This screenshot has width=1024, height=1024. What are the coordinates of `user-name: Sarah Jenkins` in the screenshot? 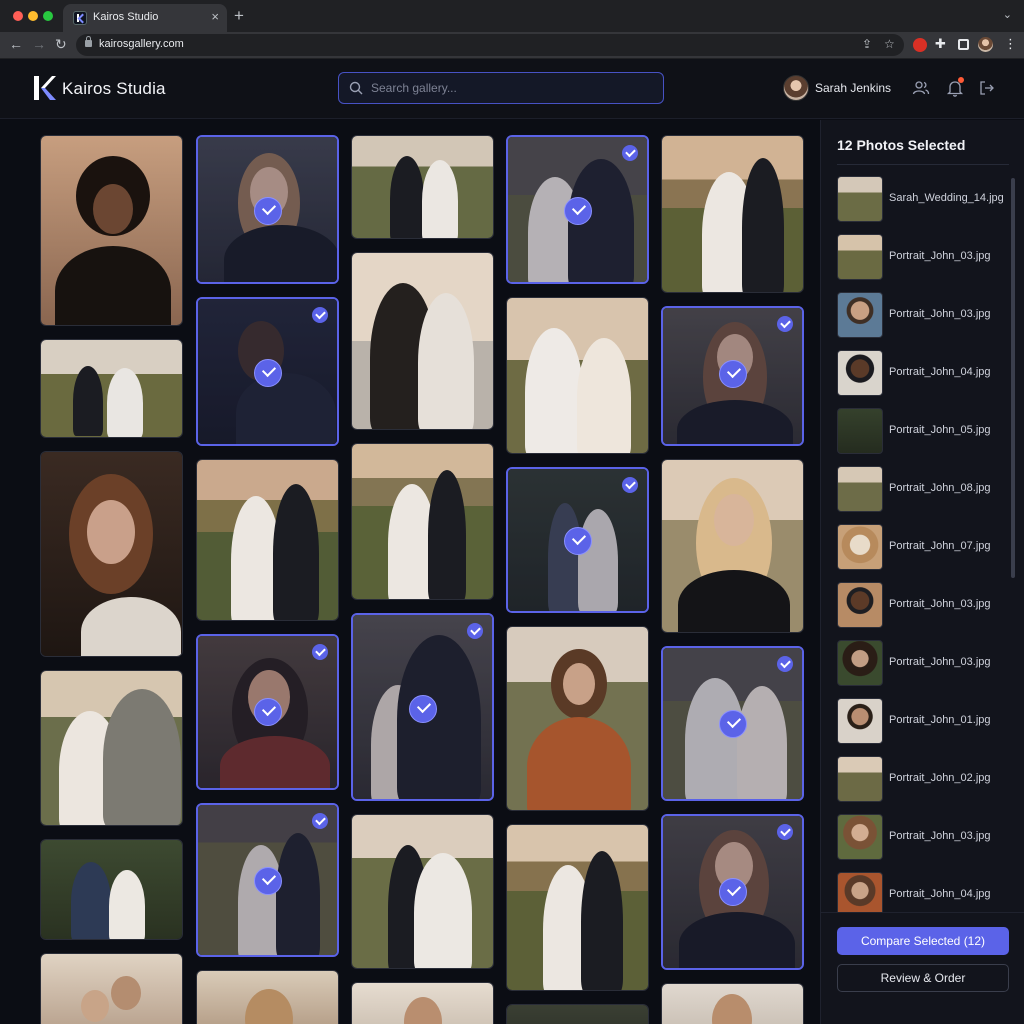 It's located at (853, 88).